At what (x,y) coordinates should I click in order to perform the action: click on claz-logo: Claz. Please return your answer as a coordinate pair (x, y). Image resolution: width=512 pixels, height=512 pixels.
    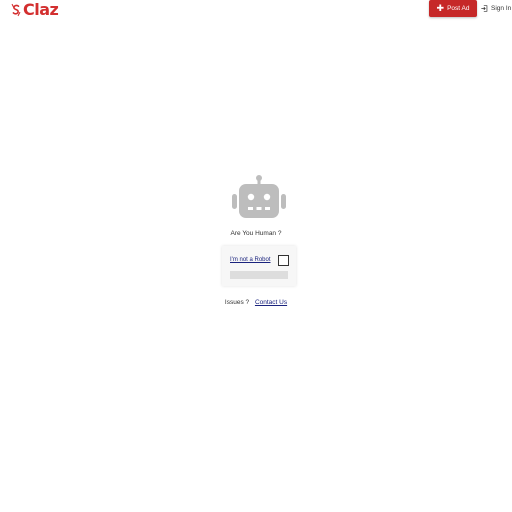
    Looking at the image, I should click on (34, 10).